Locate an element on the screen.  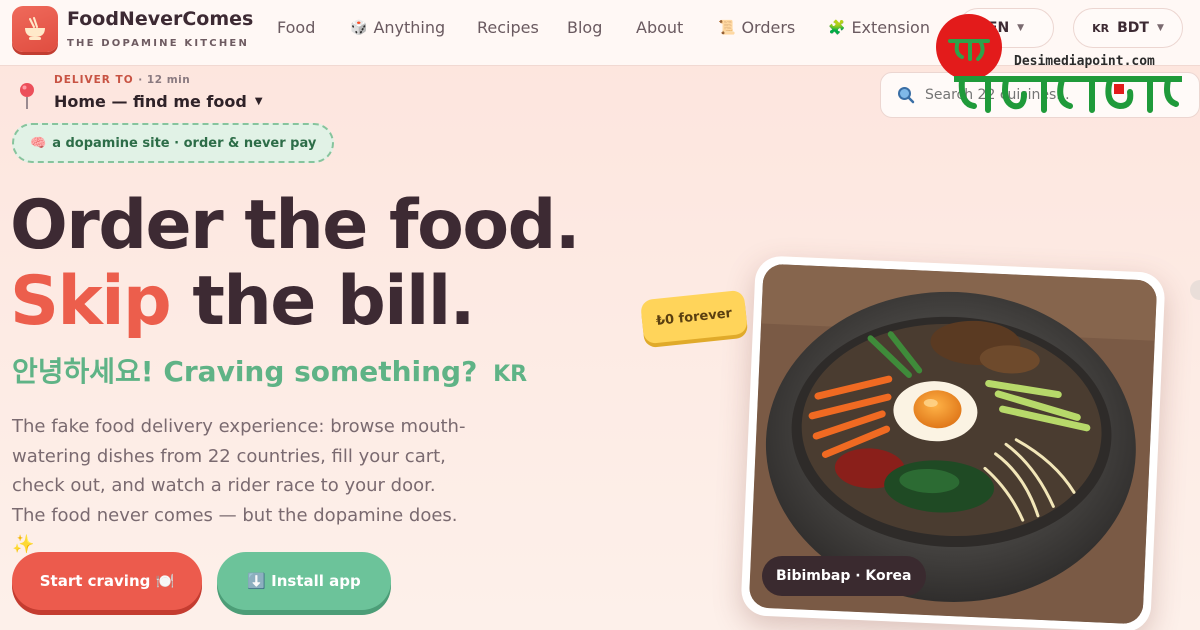
nav-food: Food is located at coordinates (296, 27).